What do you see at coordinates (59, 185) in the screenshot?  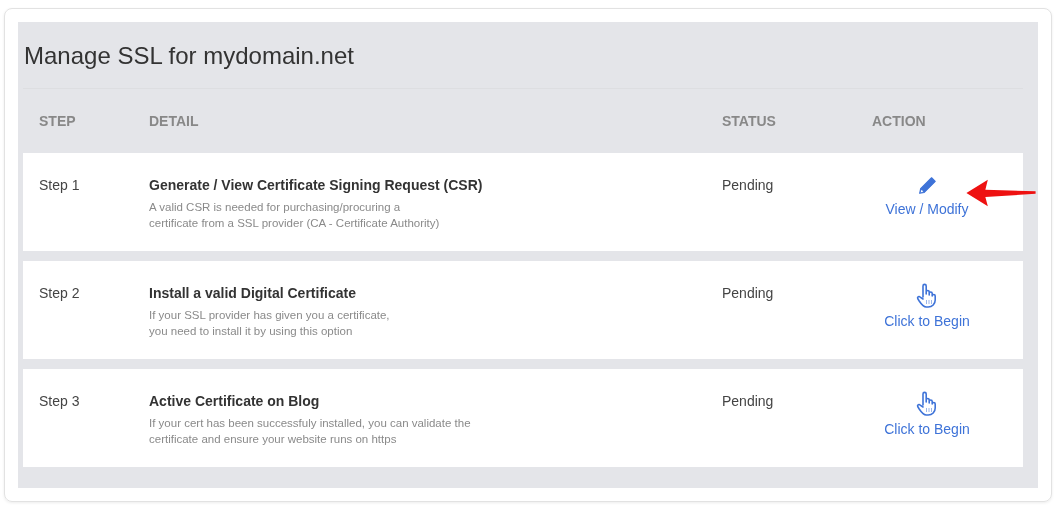 I see `step-label: Step 1` at bounding box center [59, 185].